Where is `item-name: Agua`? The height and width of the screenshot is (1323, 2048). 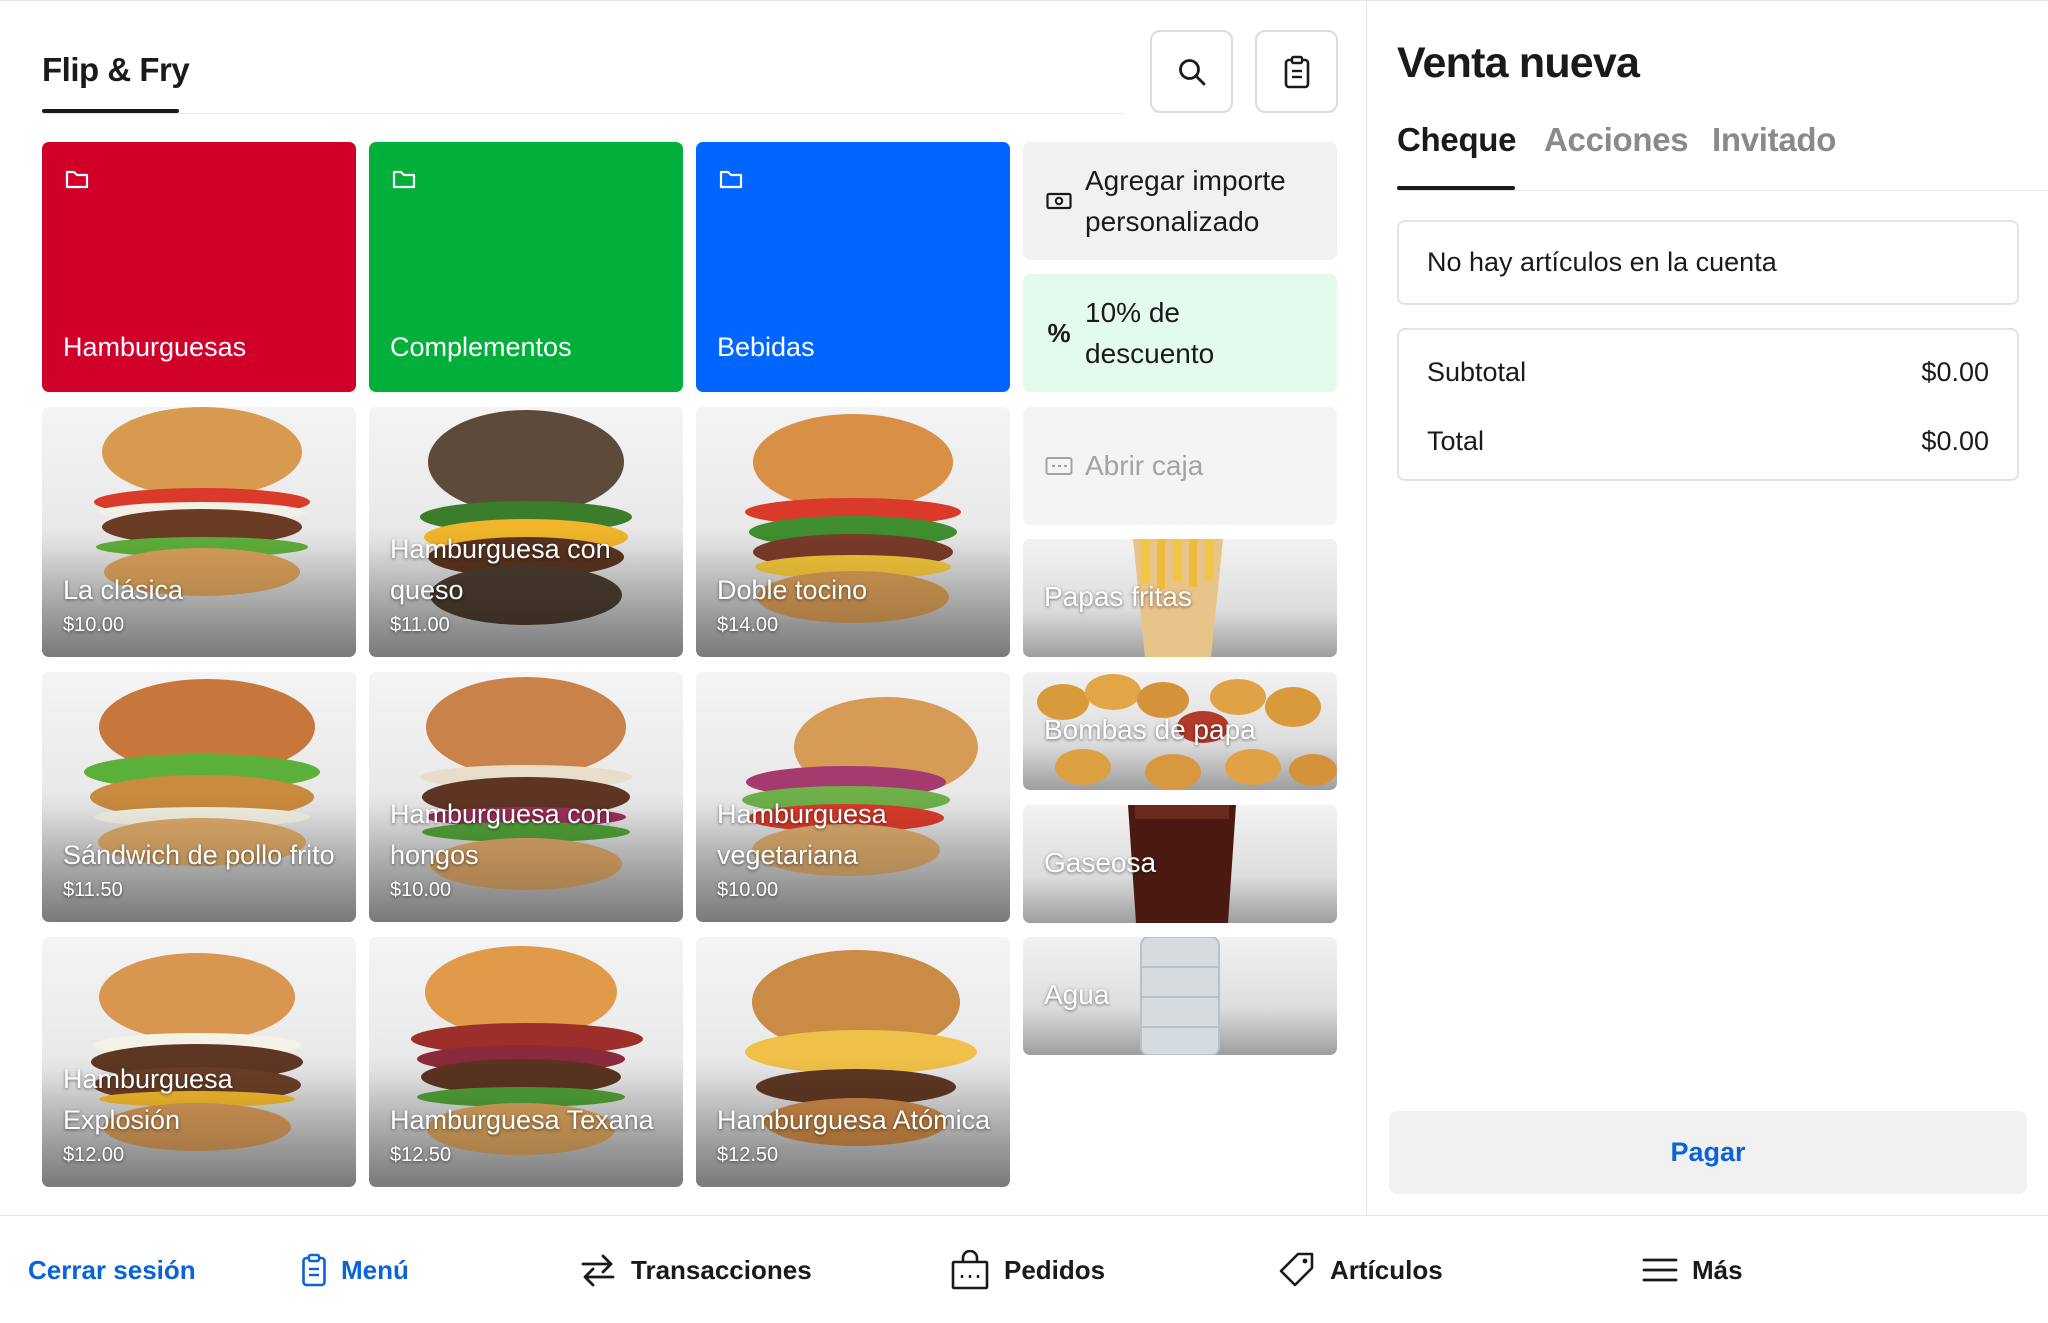
item-name: Agua is located at coordinates (1077, 994).